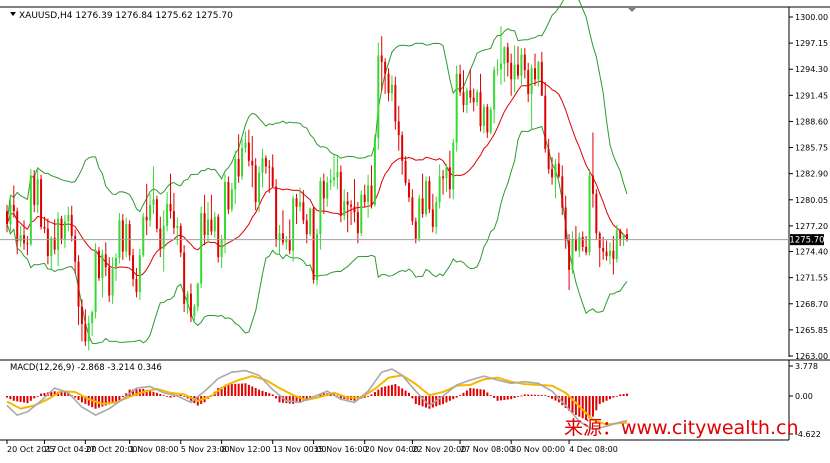  What do you see at coordinates (811, 95) in the screenshot?
I see `price-tick-label: 1291.45` at bounding box center [811, 95].